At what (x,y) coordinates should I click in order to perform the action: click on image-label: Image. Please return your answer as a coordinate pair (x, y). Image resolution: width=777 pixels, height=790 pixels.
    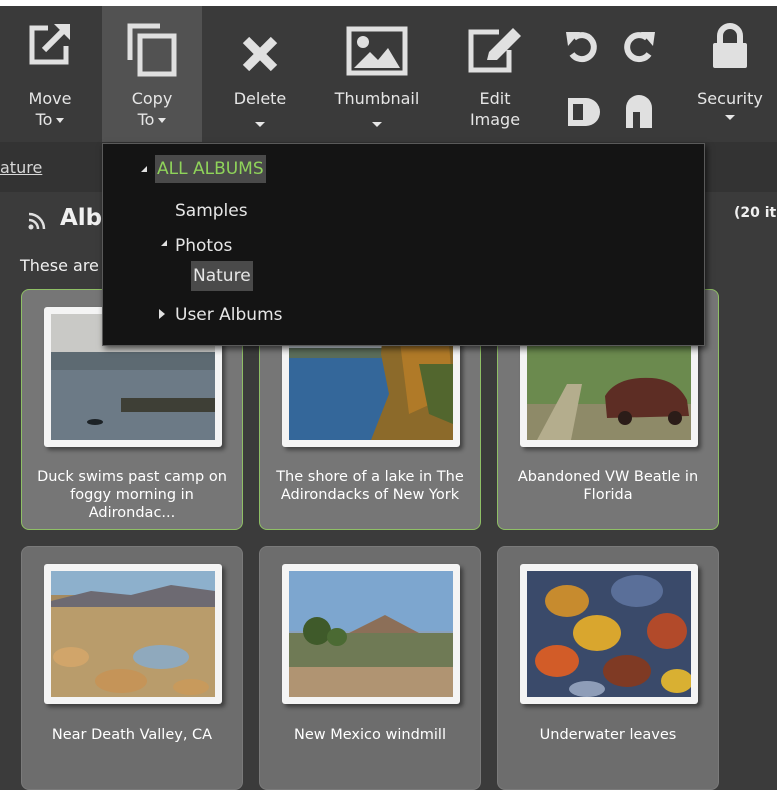
    Looking at the image, I should click on (495, 119).